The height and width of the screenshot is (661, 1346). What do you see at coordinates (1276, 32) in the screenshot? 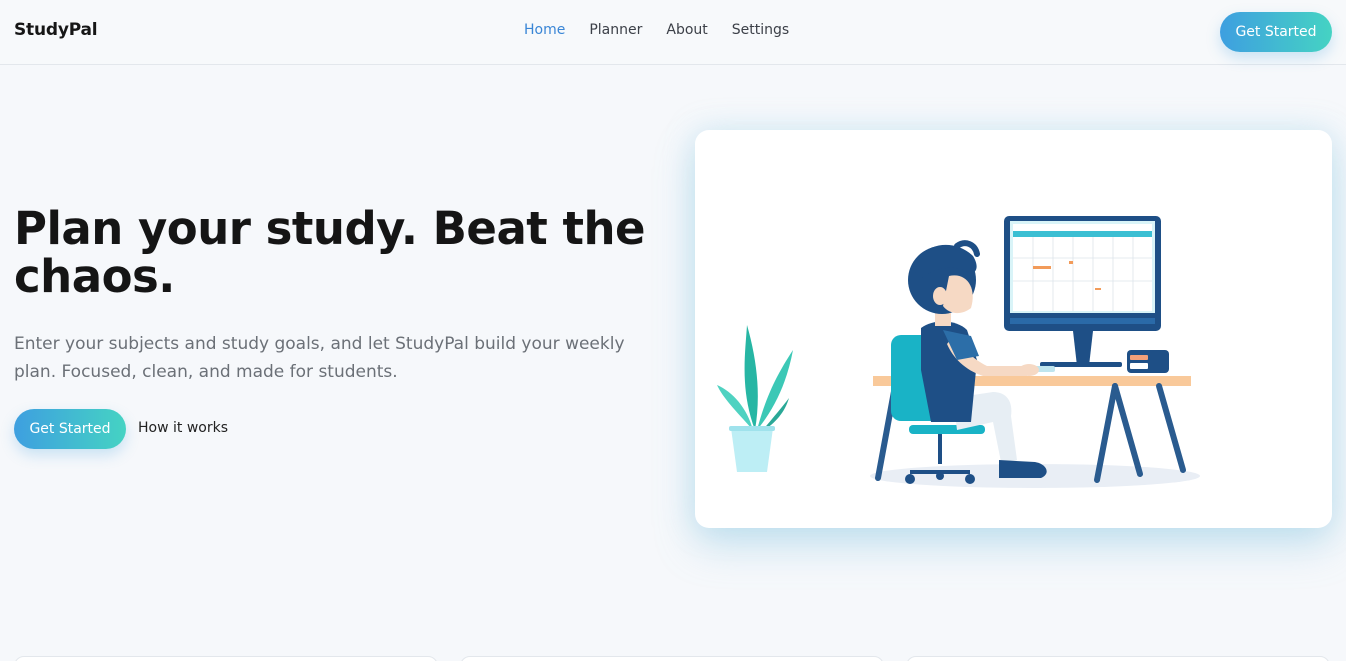
I see `header-get-started-button: Get Started` at bounding box center [1276, 32].